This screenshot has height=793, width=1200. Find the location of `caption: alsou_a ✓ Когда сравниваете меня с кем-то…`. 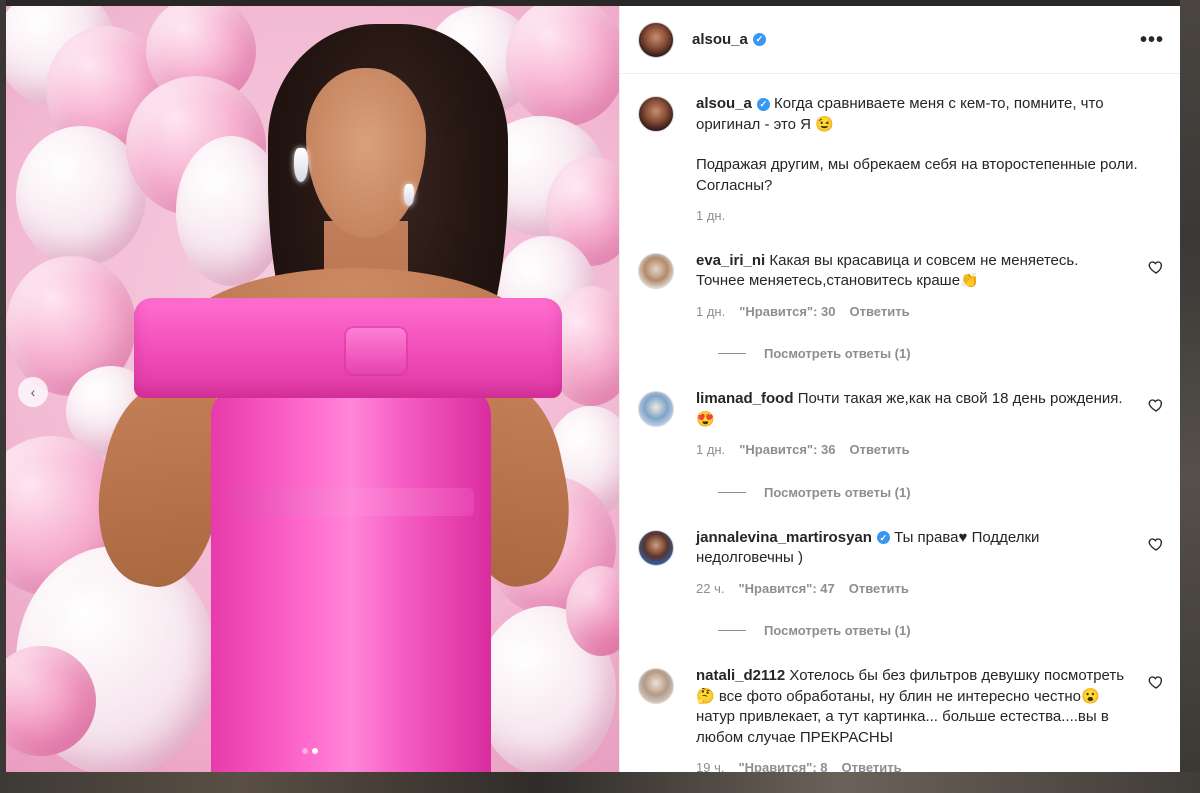

caption: alsou_a ✓ Когда сравниваете меня с кем-то… is located at coordinates (901, 160).